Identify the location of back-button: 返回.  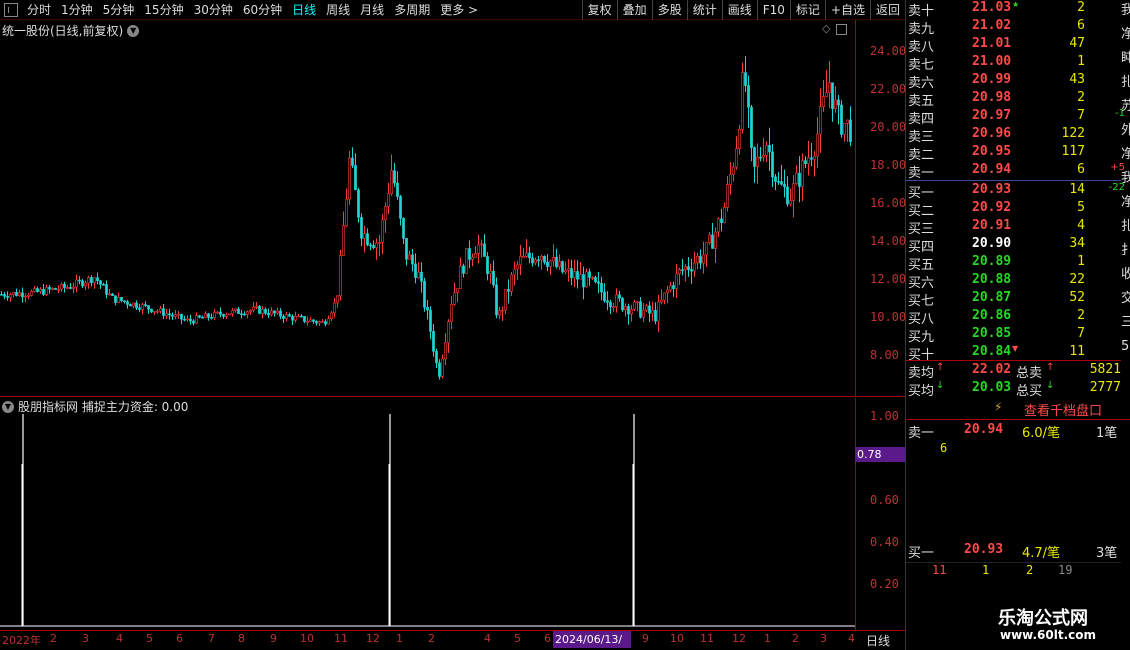
(887, 10).